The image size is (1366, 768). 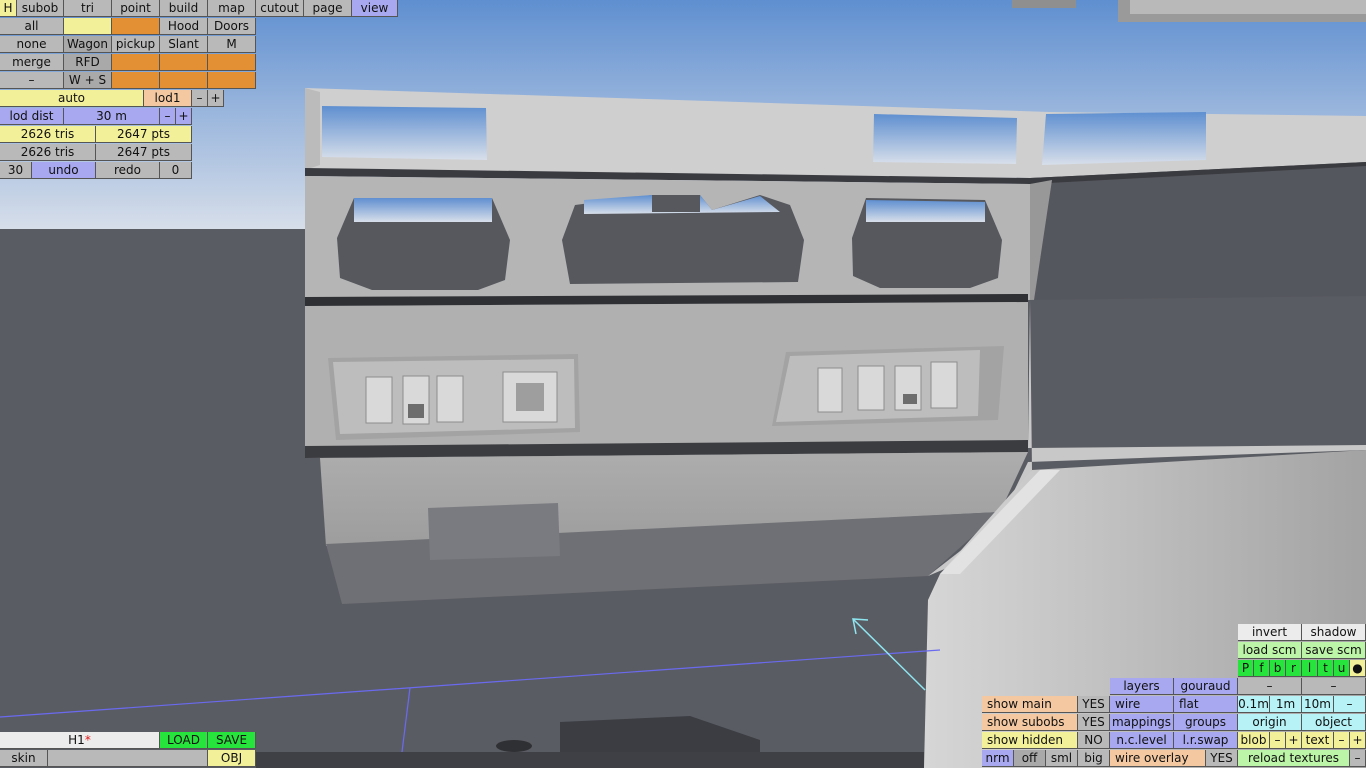 What do you see at coordinates (24, 758) in the screenshot?
I see `skin-button: skin` at bounding box center [24, 758].